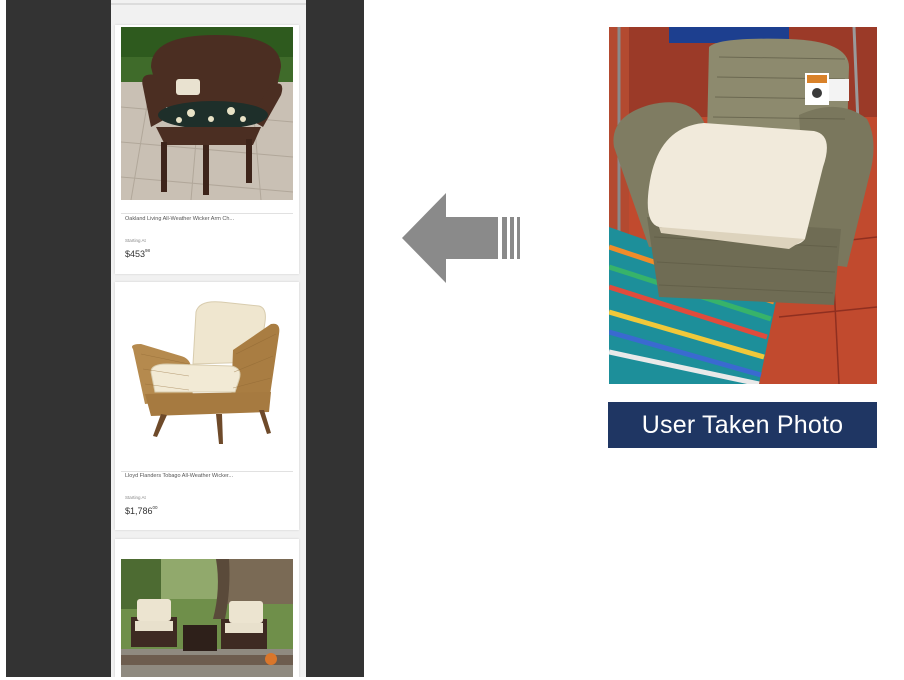 The width and height of the screenshot is (904, 680). I want to click on price-cents: 98, so click(148, 250).